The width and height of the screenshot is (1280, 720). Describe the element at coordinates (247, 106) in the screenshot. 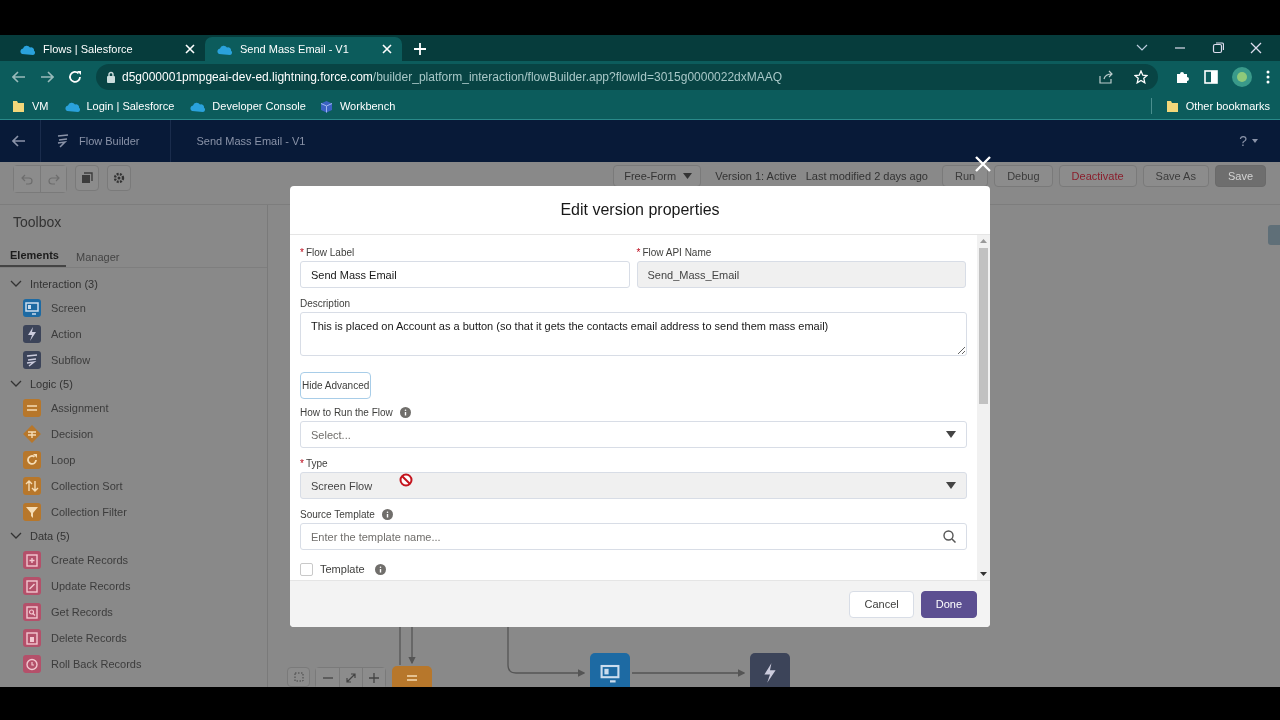

I see `bookmark: Developer Console` at that location.